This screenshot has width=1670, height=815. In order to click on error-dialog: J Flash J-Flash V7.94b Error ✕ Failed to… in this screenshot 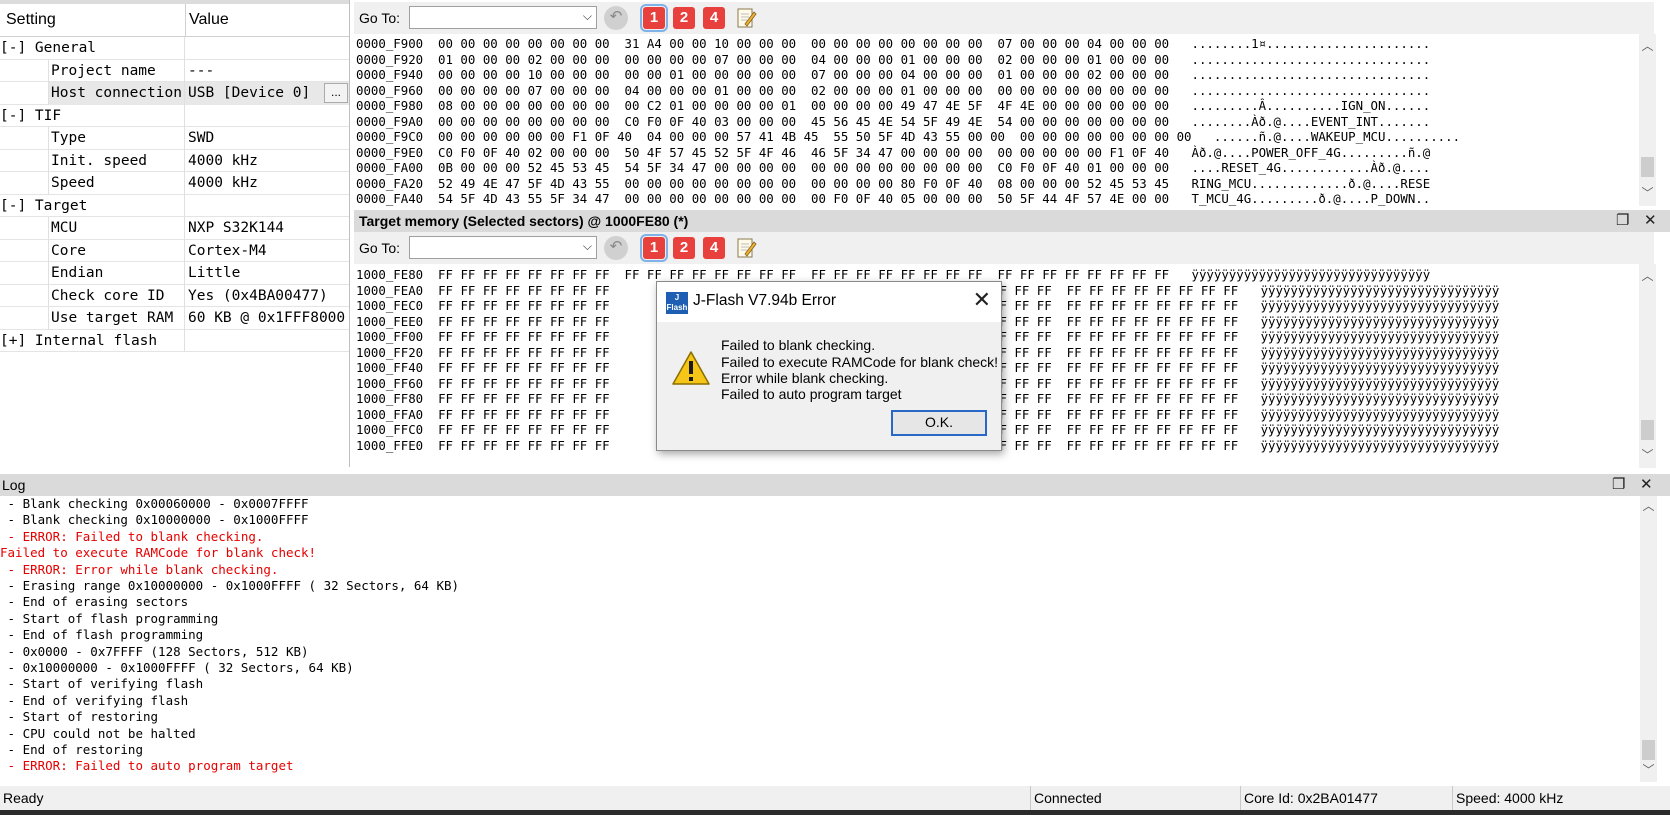, I will do `click(829, 366)`.